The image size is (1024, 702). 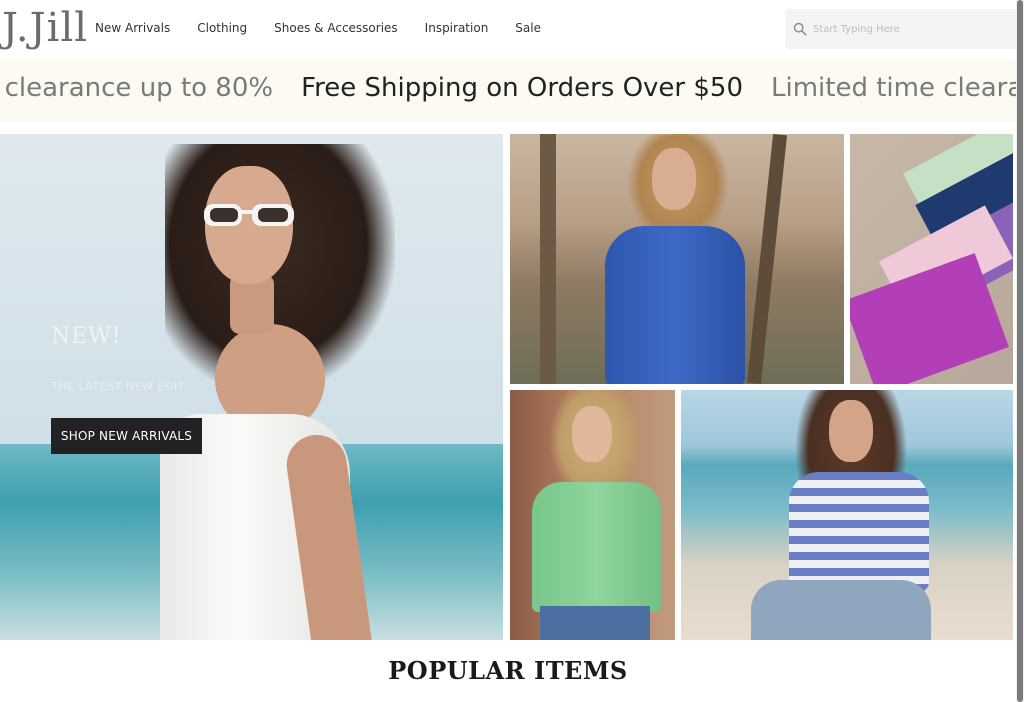 What do you see at coordinates (222, 28) in the screenshot?
I see `nav-item-clothing: Clothing` at bounding box center [222, 28].